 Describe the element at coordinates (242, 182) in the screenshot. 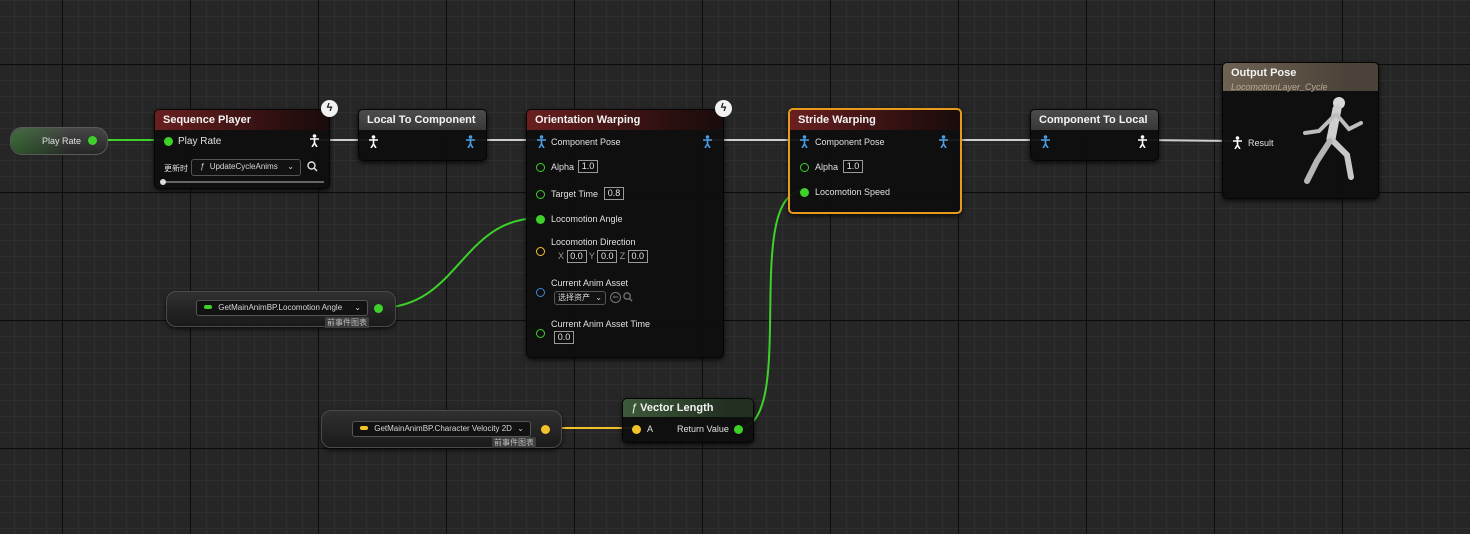

I see `play-position-slider` at that location.